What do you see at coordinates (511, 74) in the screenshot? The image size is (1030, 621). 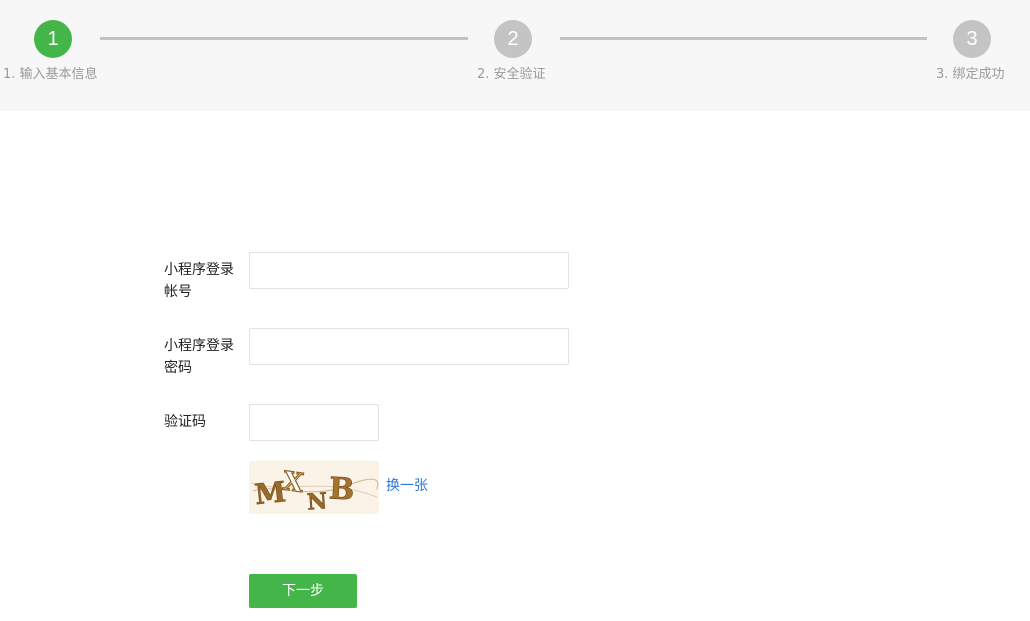 I see `step-2-label: 2. 安全验证` at bounding box center [511, 74].